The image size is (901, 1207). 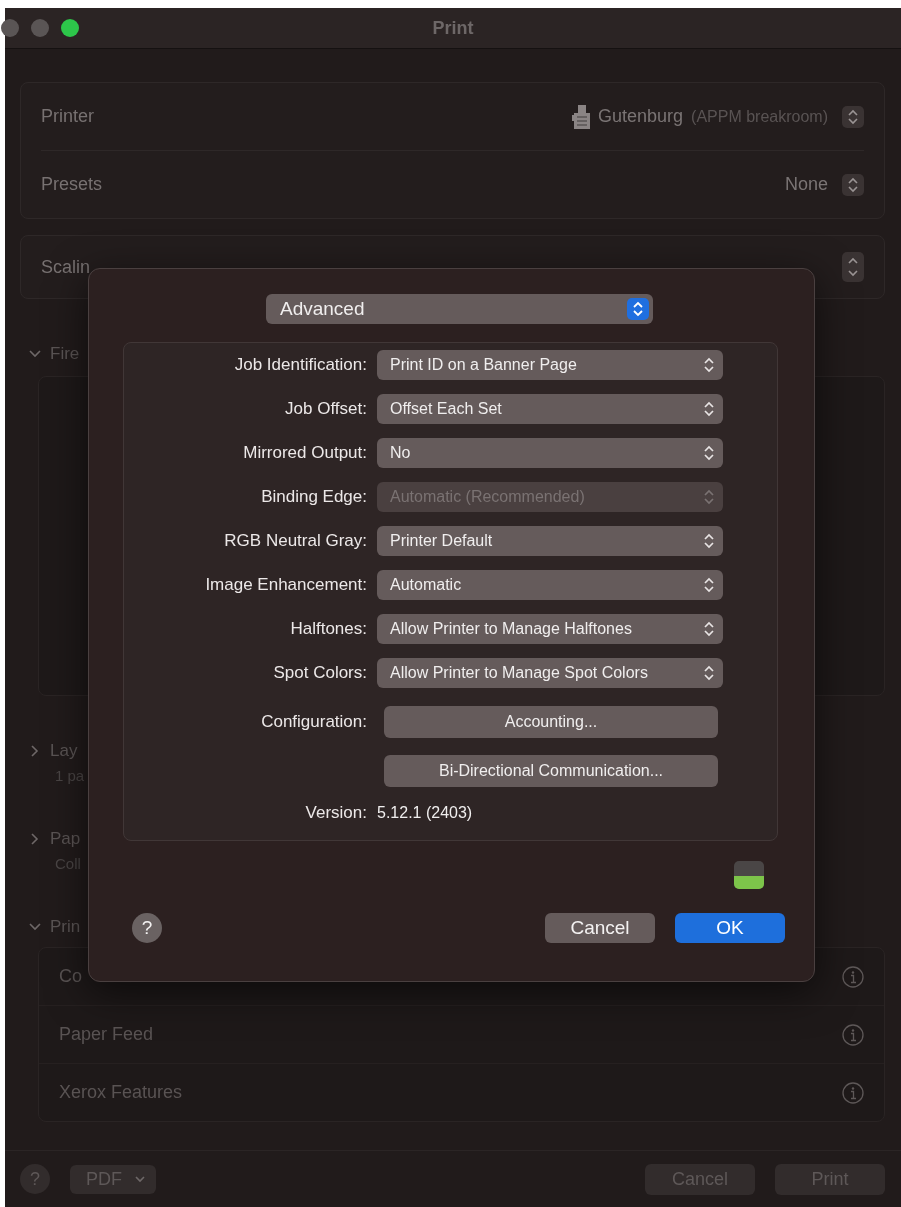 I want to click on ok-button: OK, so click(x=730, y=928).